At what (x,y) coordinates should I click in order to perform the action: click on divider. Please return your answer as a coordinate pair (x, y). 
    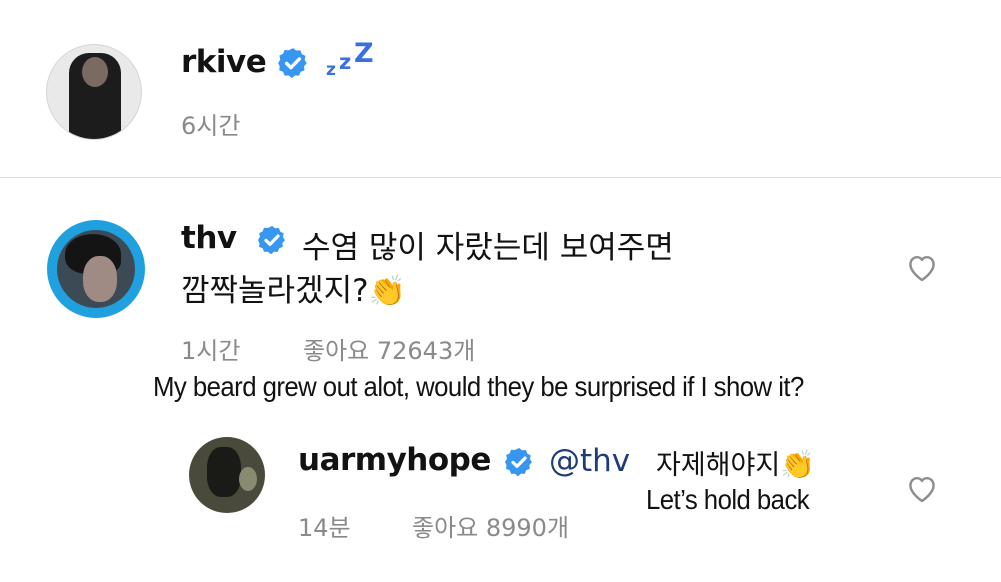
    Looking at the image, I should click on (500, 177).